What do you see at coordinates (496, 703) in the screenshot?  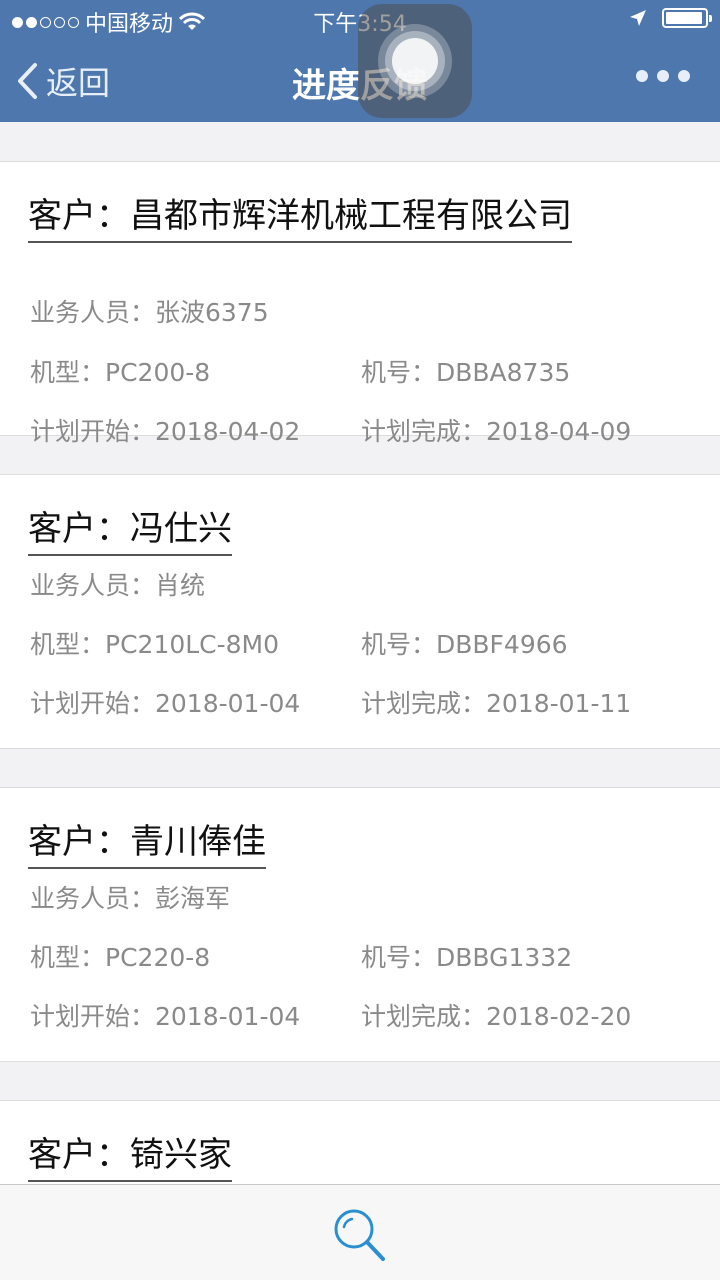 I see `plan-end: 计划完成：2018-01-11` at bounding box center [496, 703].